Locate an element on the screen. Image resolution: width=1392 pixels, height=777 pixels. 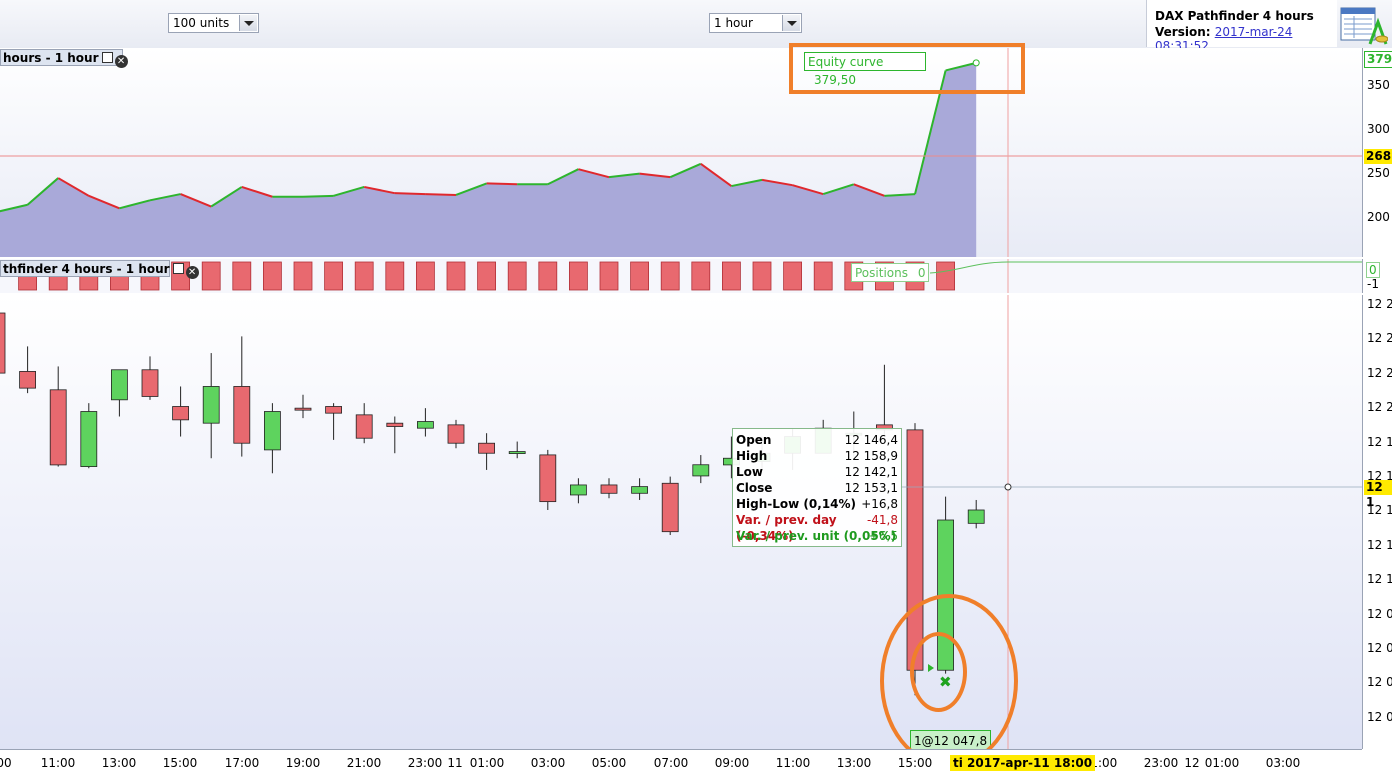
x-tick: 03:00 is located at coordinates (548, 763).